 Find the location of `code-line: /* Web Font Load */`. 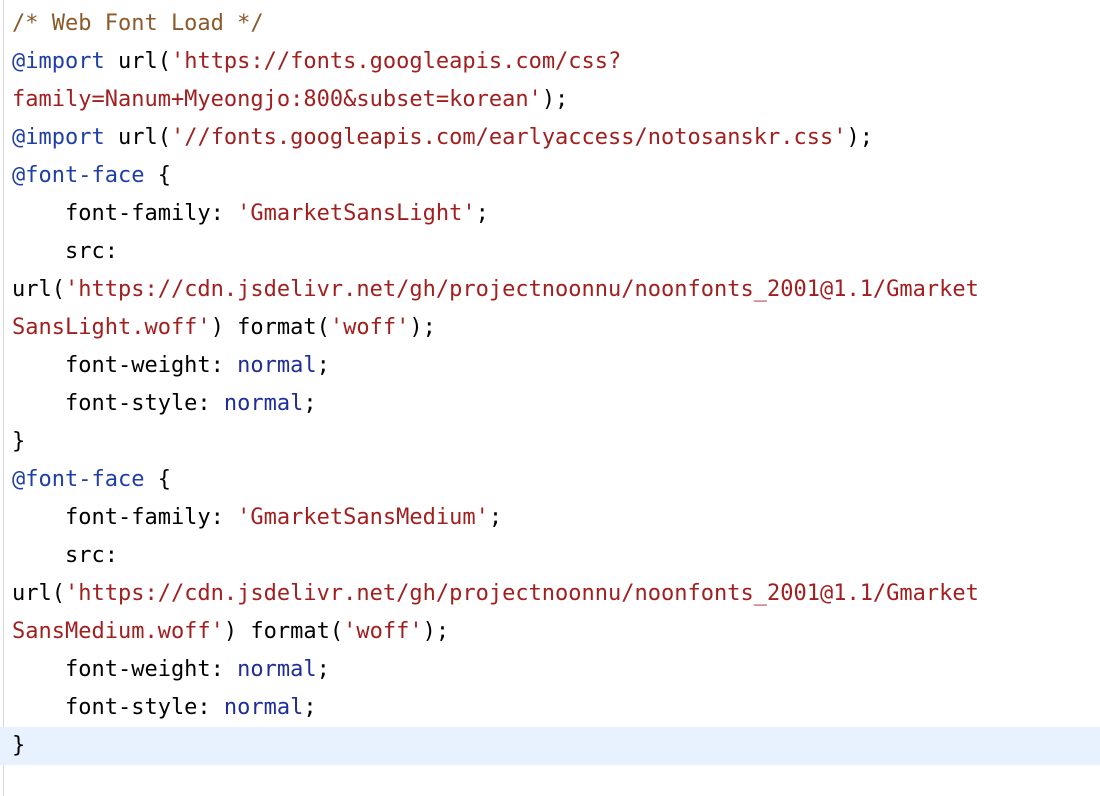

code-line: /* Web Font Load */ is located at coordinates (550, 24).